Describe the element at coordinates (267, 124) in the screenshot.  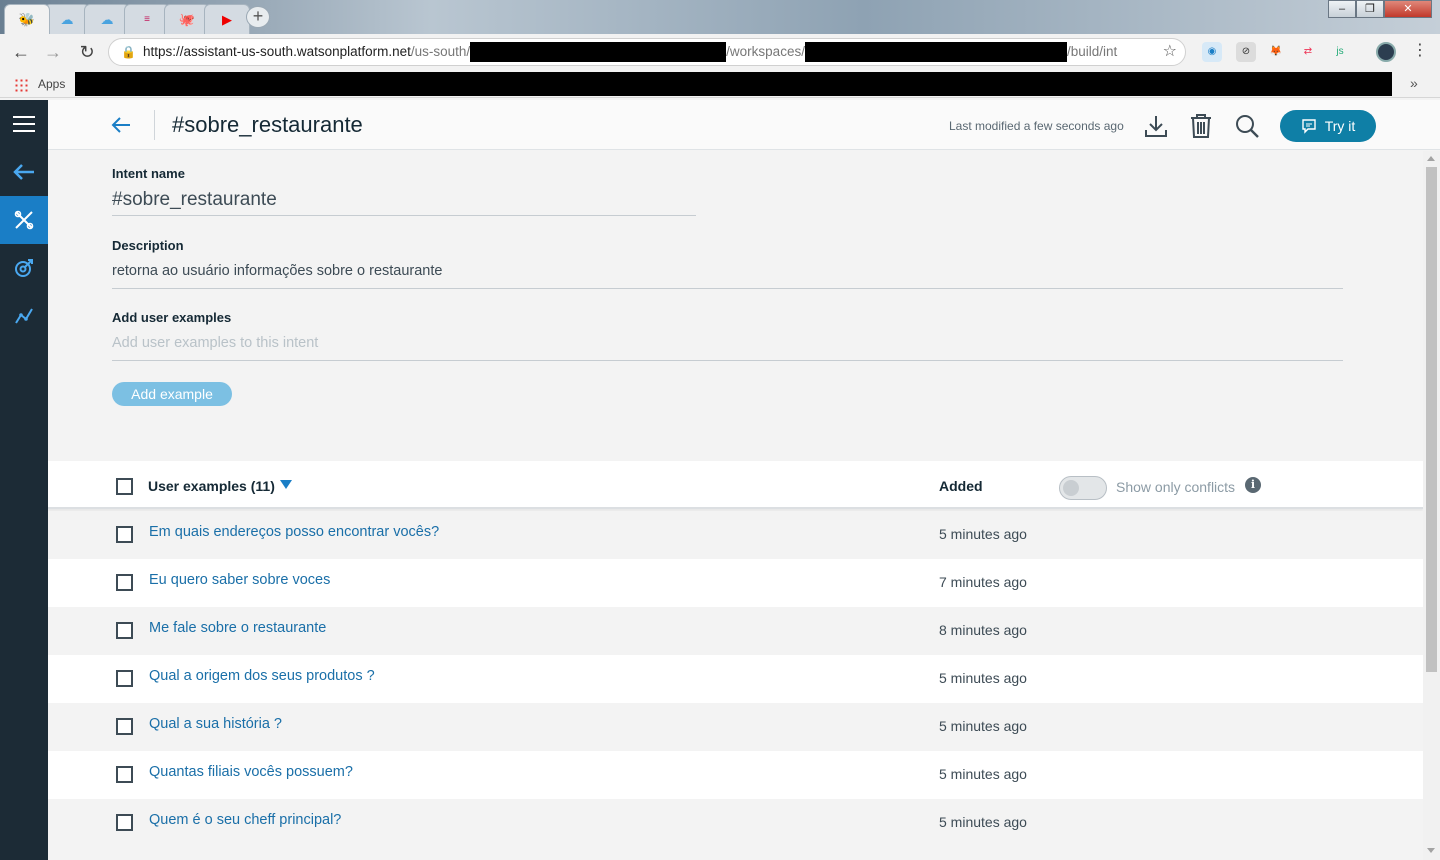
I see `page-title: #sobre_restaurante` at that location.